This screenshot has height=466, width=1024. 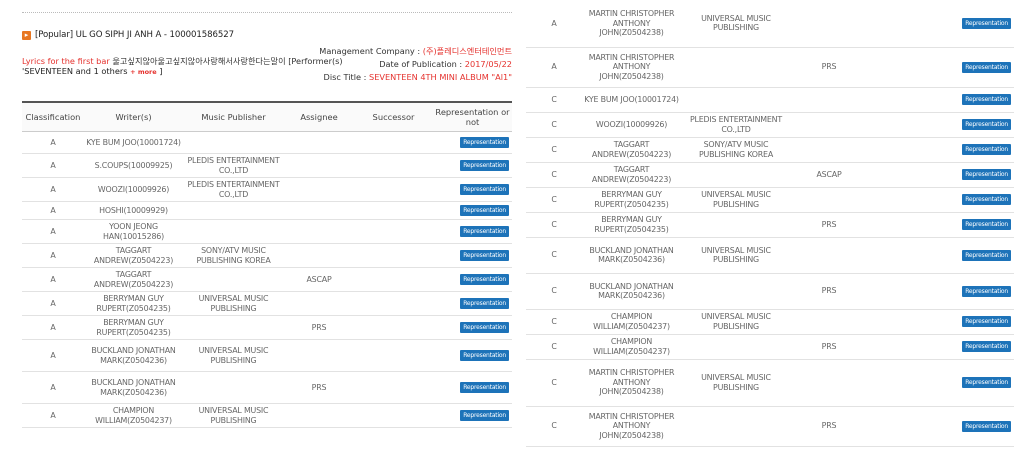 I want to click on dotted-divider, so click(x=267, y=12).